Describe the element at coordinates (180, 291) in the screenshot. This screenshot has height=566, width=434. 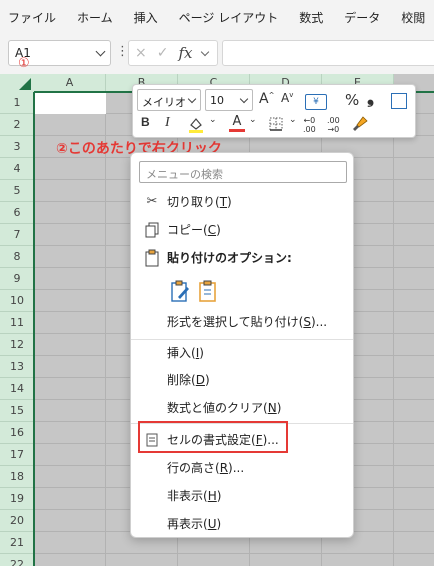
I see `paste-icon` at that location.